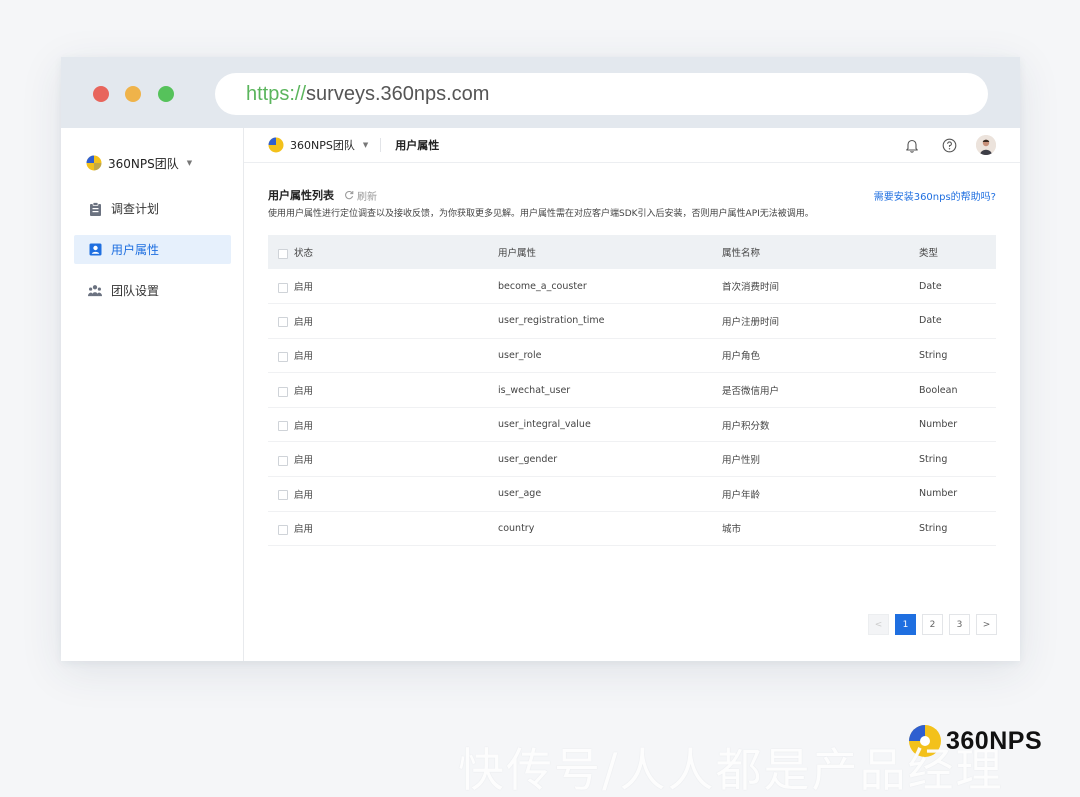  What do you see at coordinates (751, 288) in the screenshot?
I see `attribute-name: 首次消费时间` at bounding box center [751, 288].